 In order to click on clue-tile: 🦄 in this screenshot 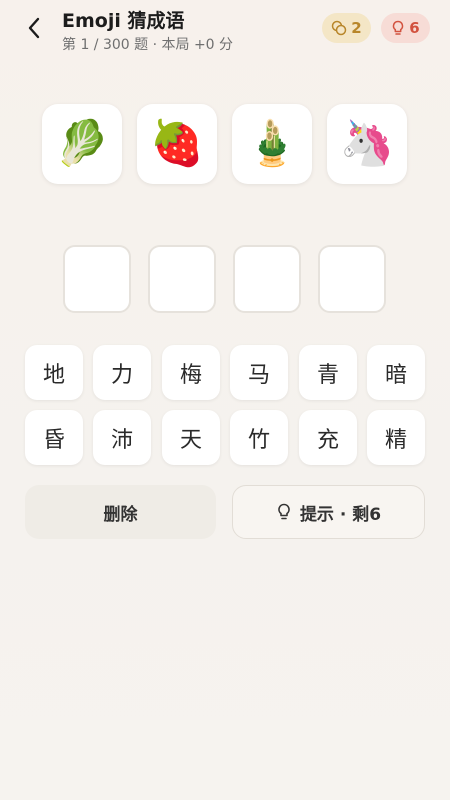, I will do `click(367, 144)`.